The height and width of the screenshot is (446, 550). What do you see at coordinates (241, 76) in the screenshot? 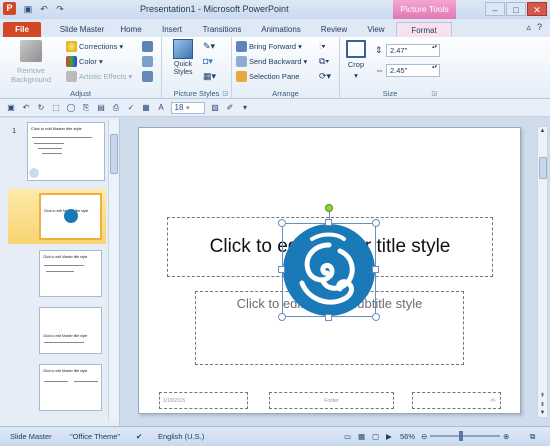
I see `selection-pane-icon` at bounding box center [241, 76].